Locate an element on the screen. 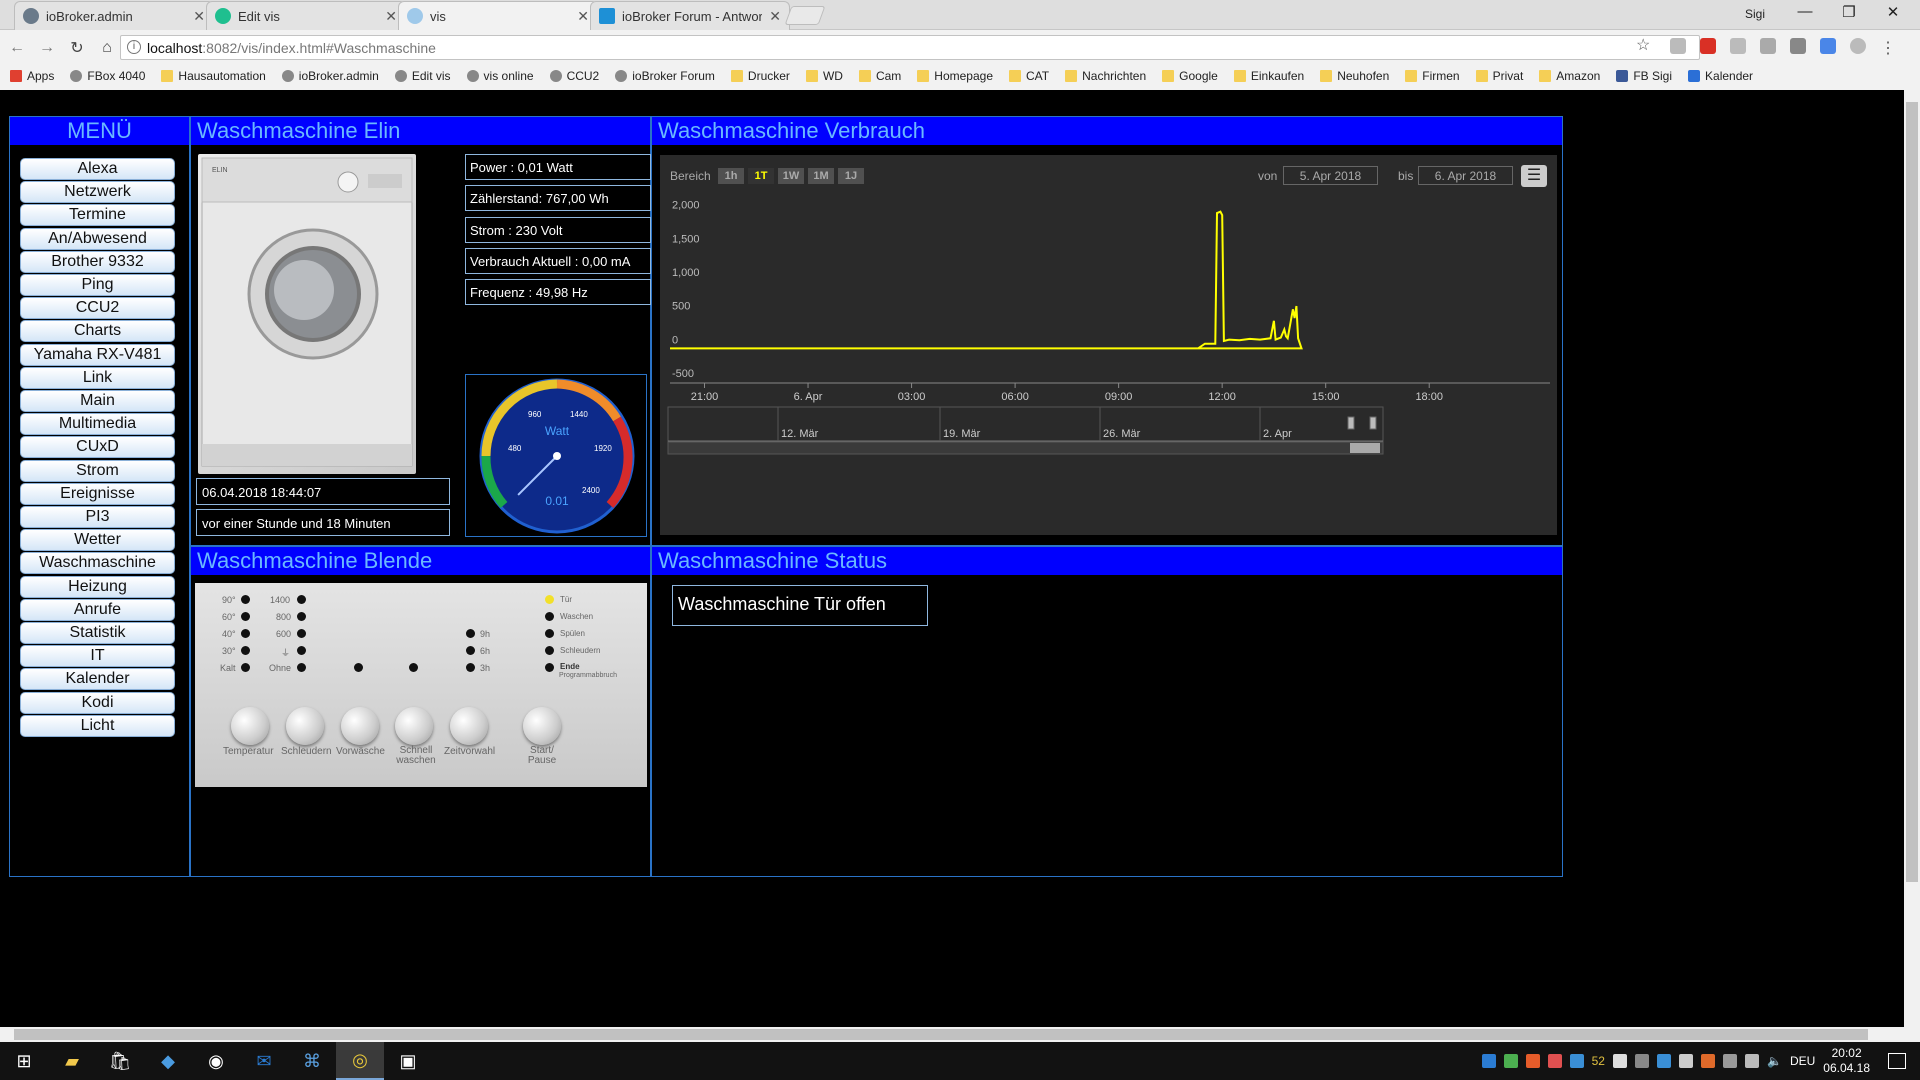  menu-button-anrufe: Anrufe is located at coordinates (97, 609).